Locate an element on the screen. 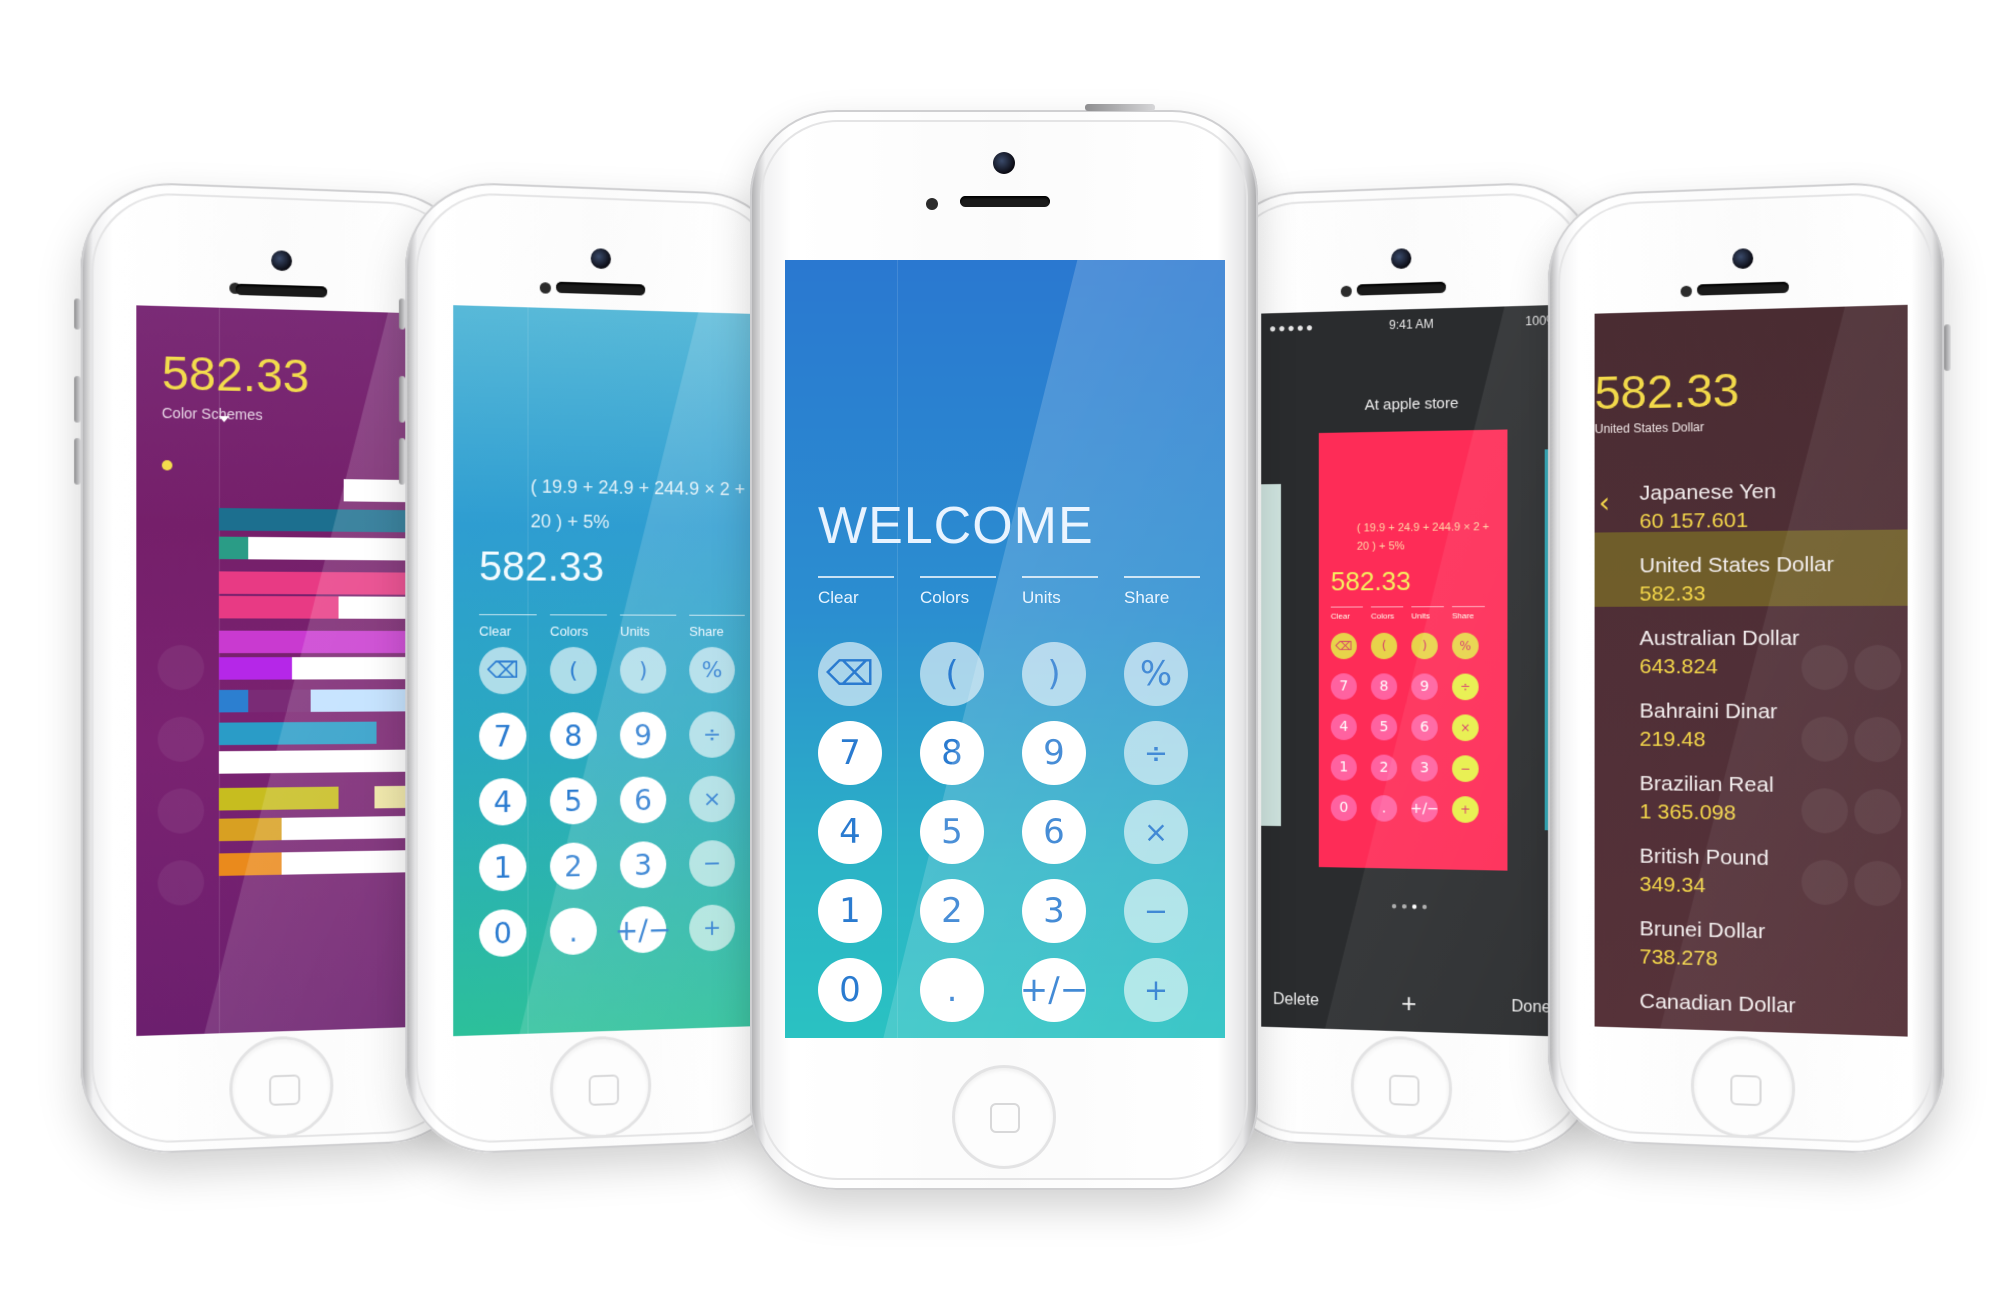 The height and width of the screenshot is (1294, 2000). page-indicator: ●●●● is located at coordinates (1413, 907).